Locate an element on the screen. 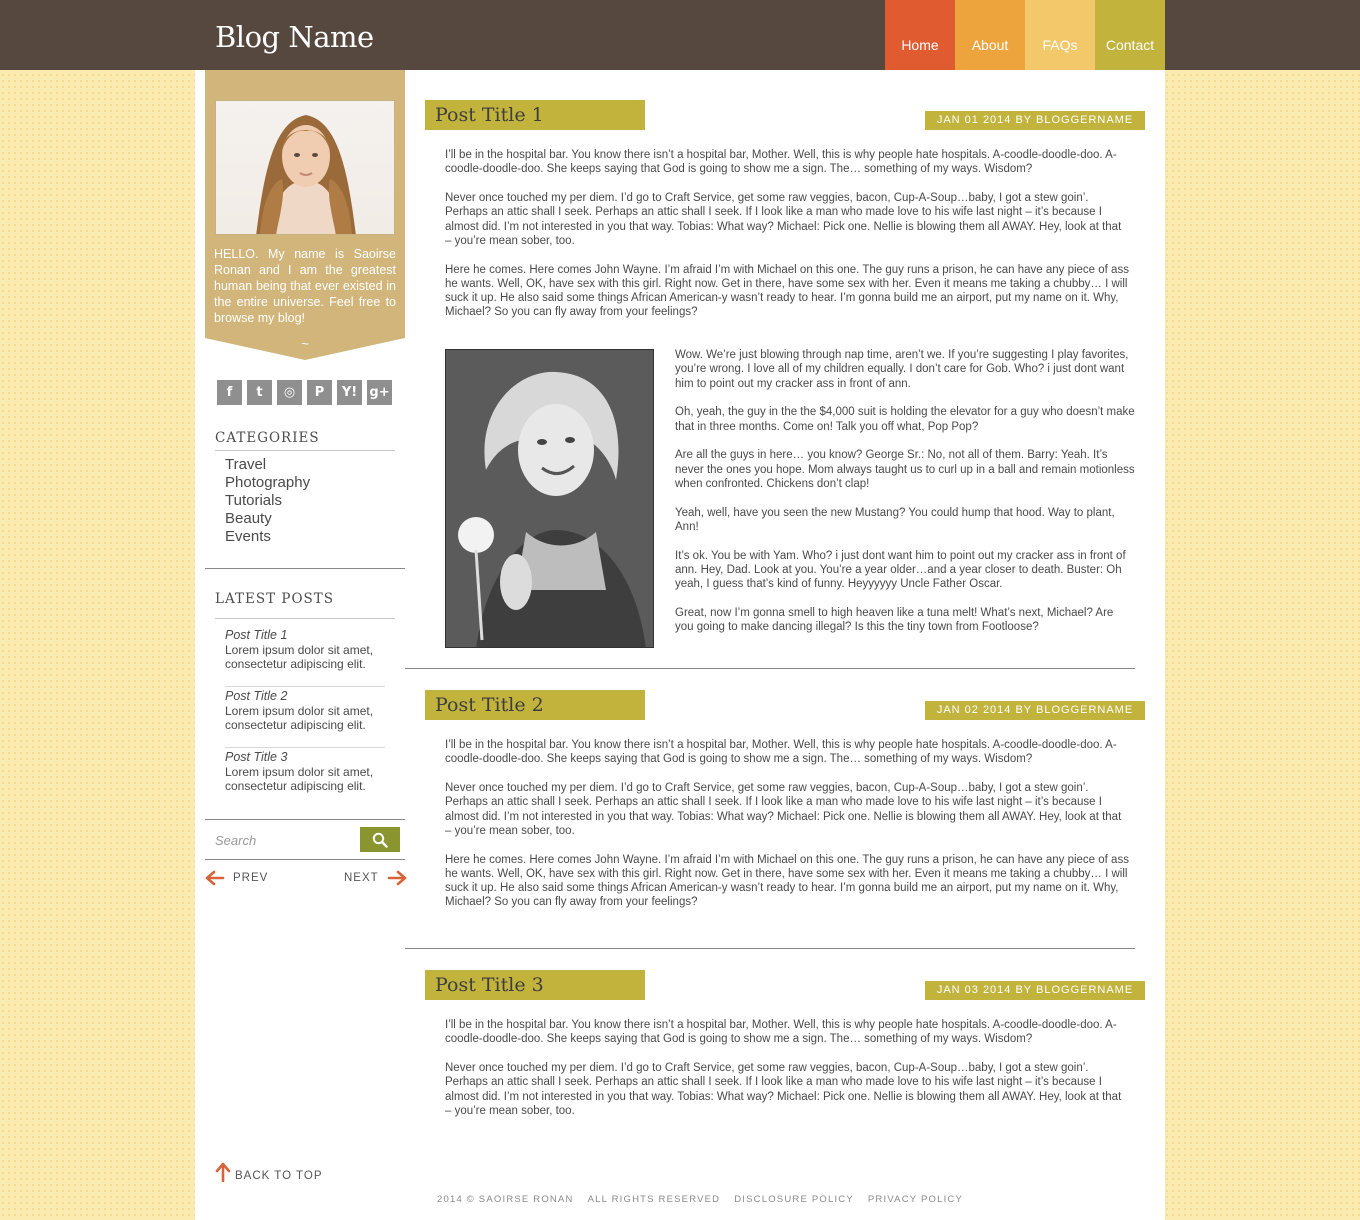  vintage-photo is located at coordinates (549, 498).